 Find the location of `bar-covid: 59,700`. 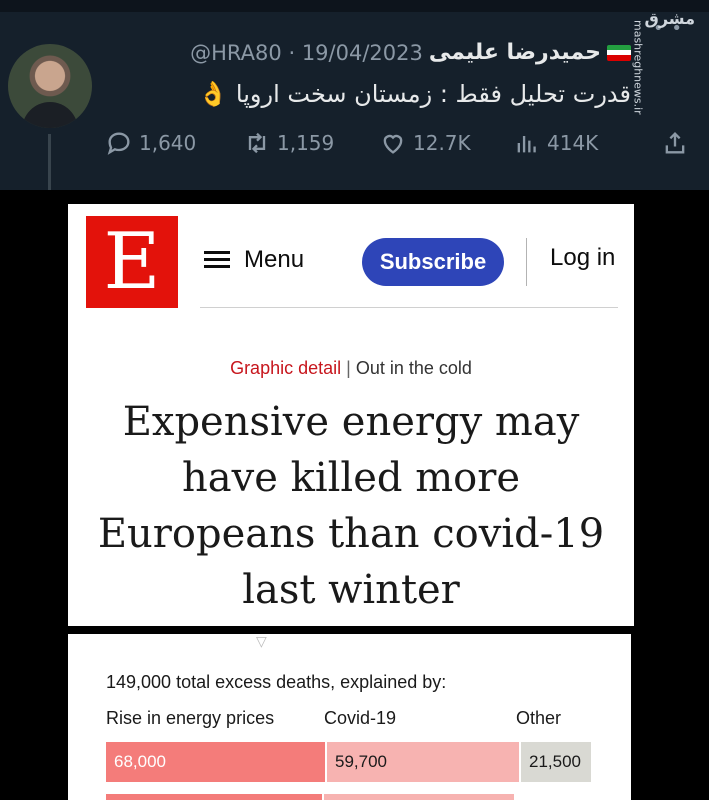

bar-covid: 59,700 is located at coordinates (423, 762).